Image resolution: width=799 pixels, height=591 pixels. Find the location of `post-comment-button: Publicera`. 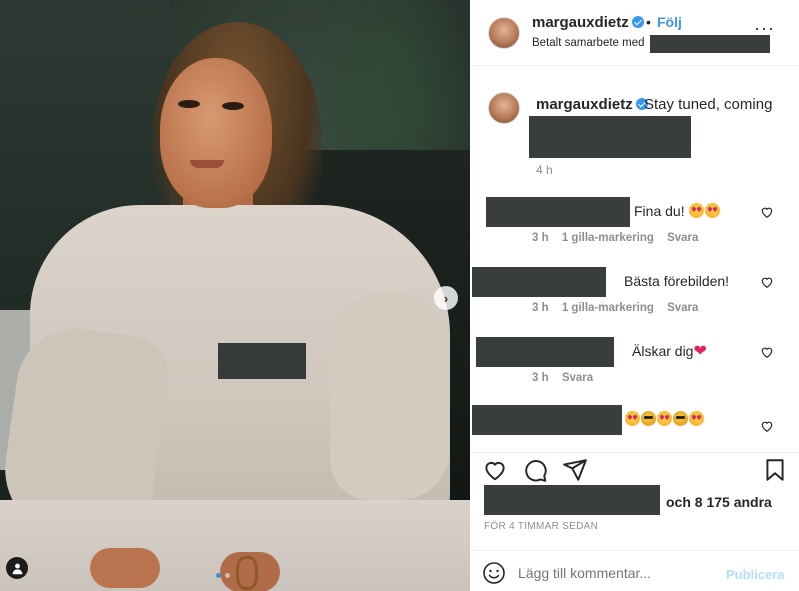

post-comment-button: Publicera is located at coordinates (755, 574).